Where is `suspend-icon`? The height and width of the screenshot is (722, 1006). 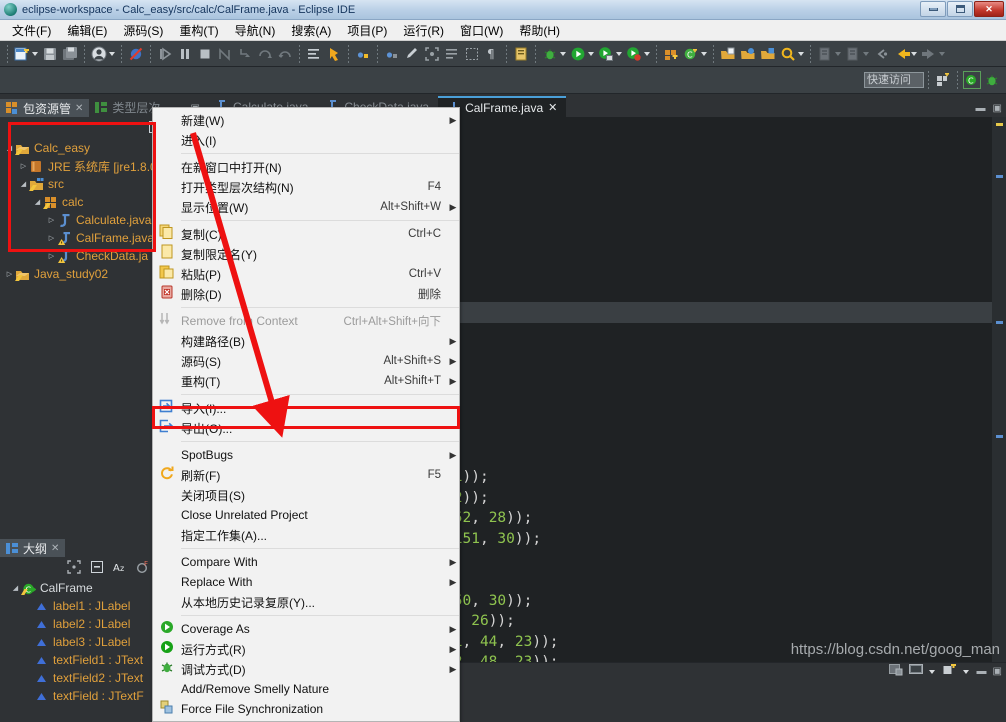 suspend-icon is located at coordinates (185, 54).